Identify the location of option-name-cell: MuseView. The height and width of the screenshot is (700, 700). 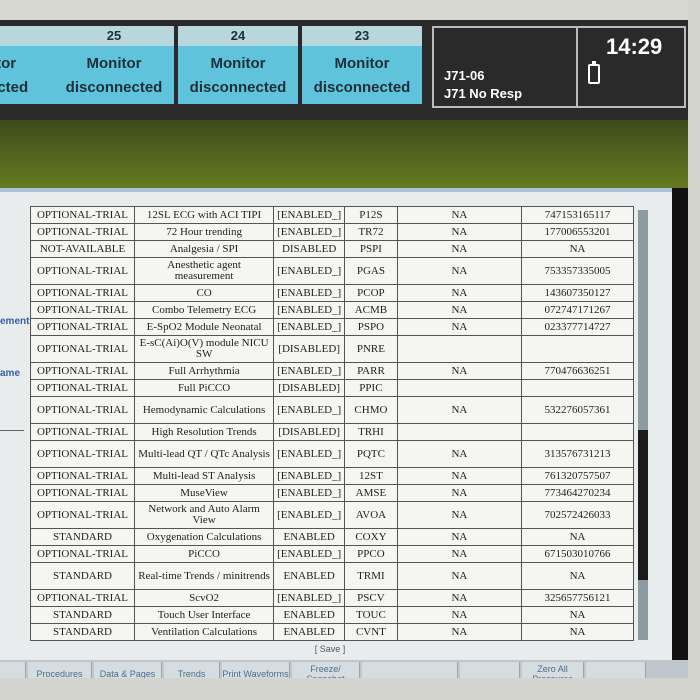
(204, 493).